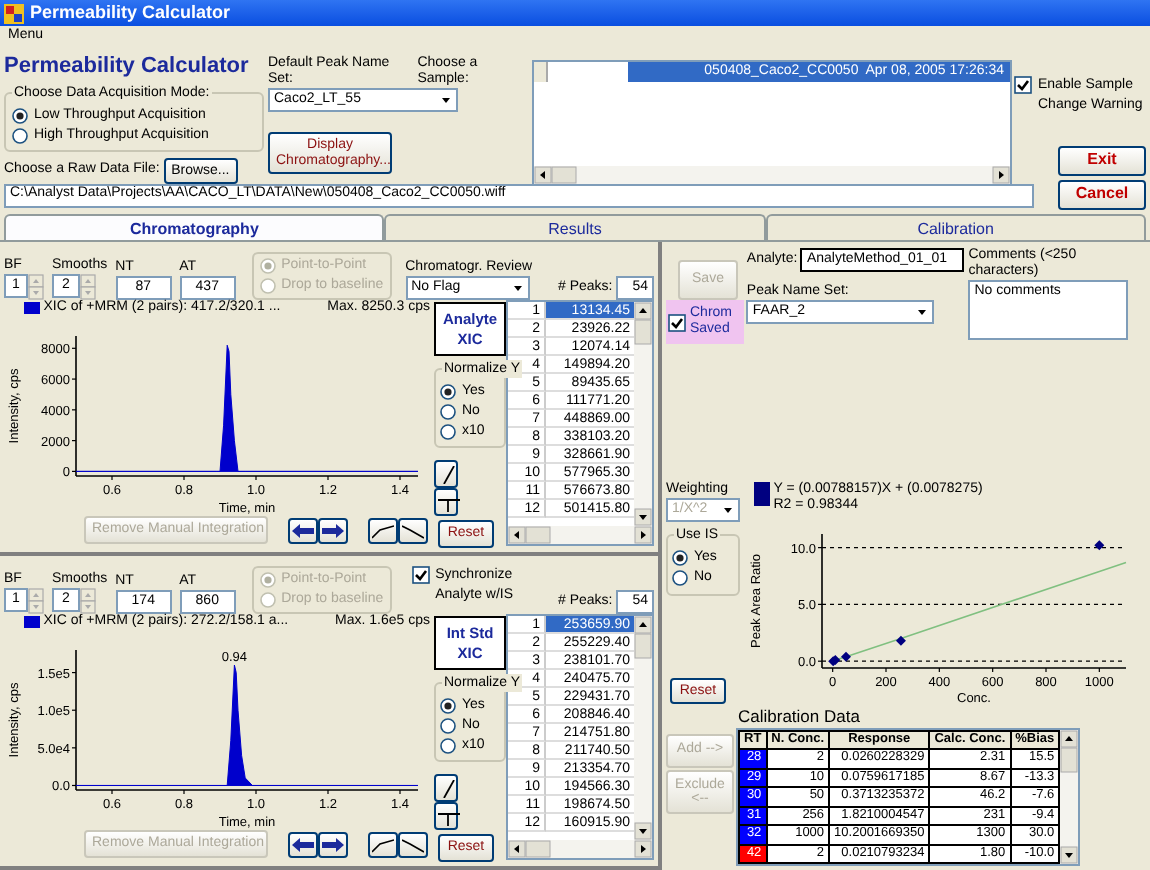 This screenshot has height=870, width=1150. What do you see at coordinates (130, 13) in the screenshot?
I see `window-title: Permeability Calculator` at bounding box center [130, 13].